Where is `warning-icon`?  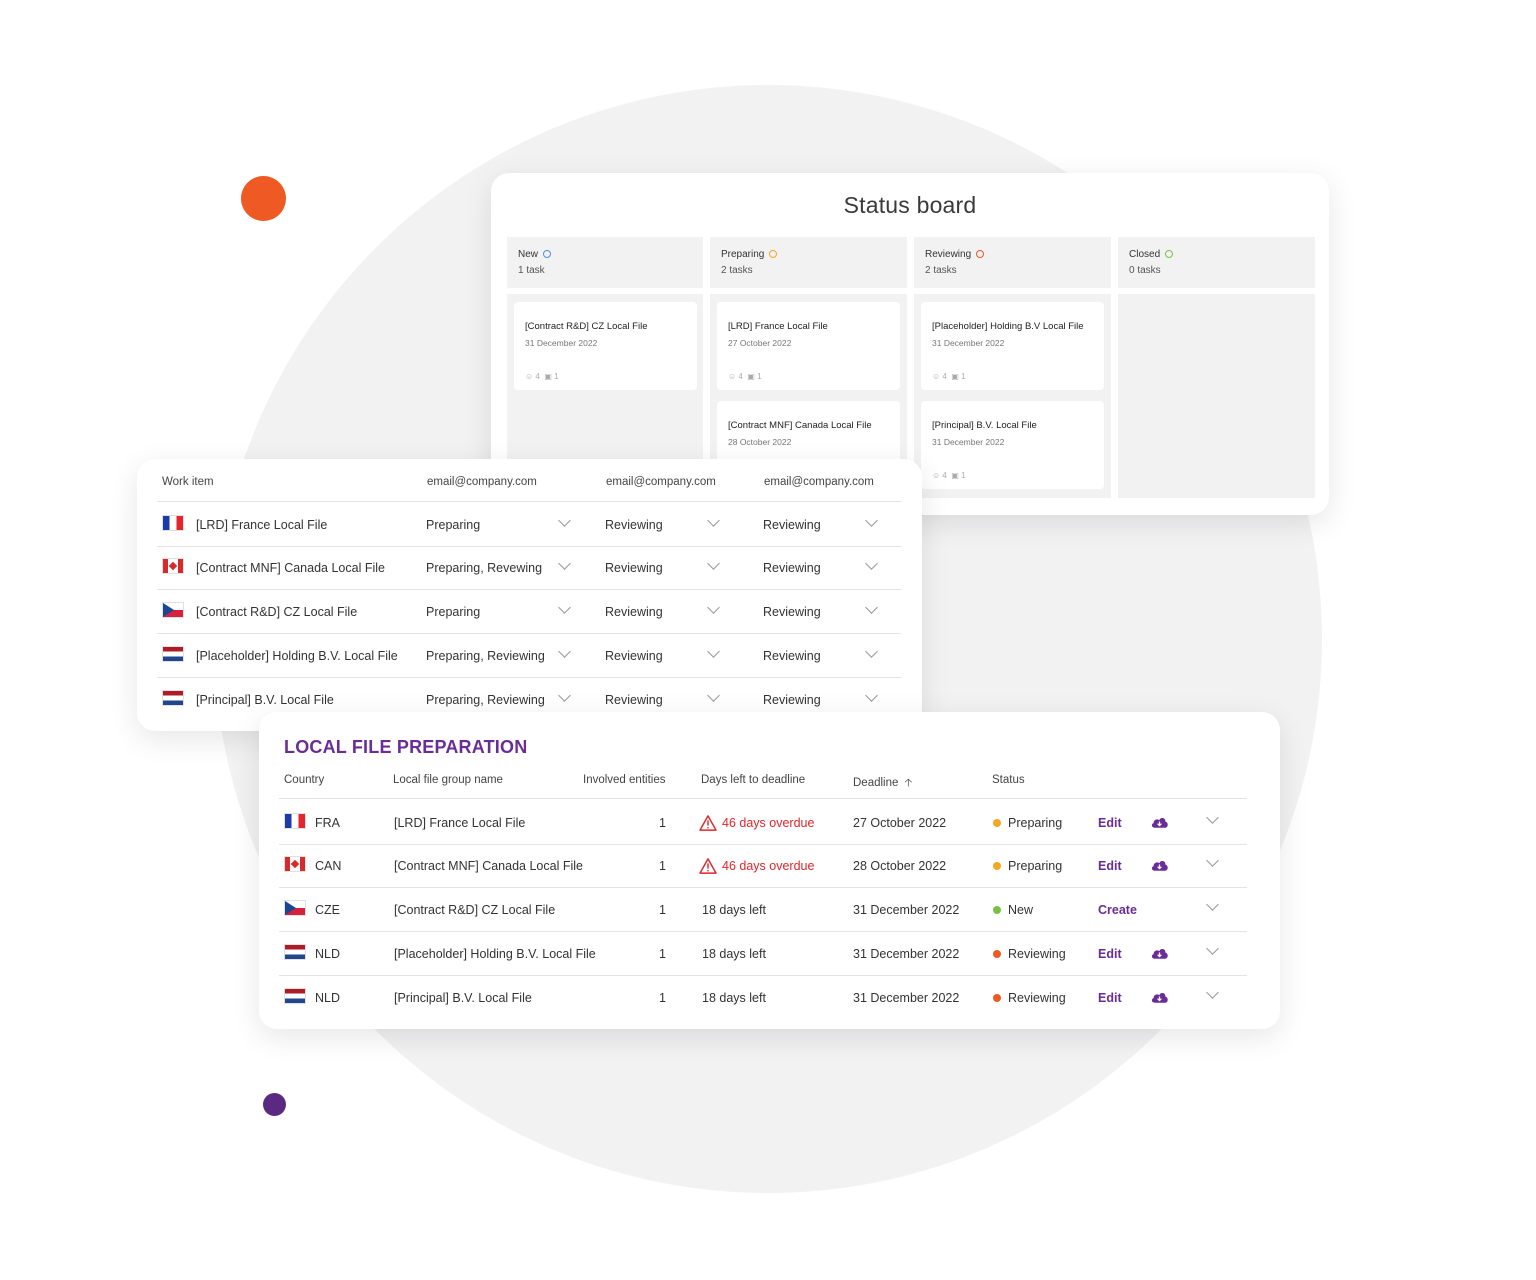
warning-icon is located at coordinates (708, 823).